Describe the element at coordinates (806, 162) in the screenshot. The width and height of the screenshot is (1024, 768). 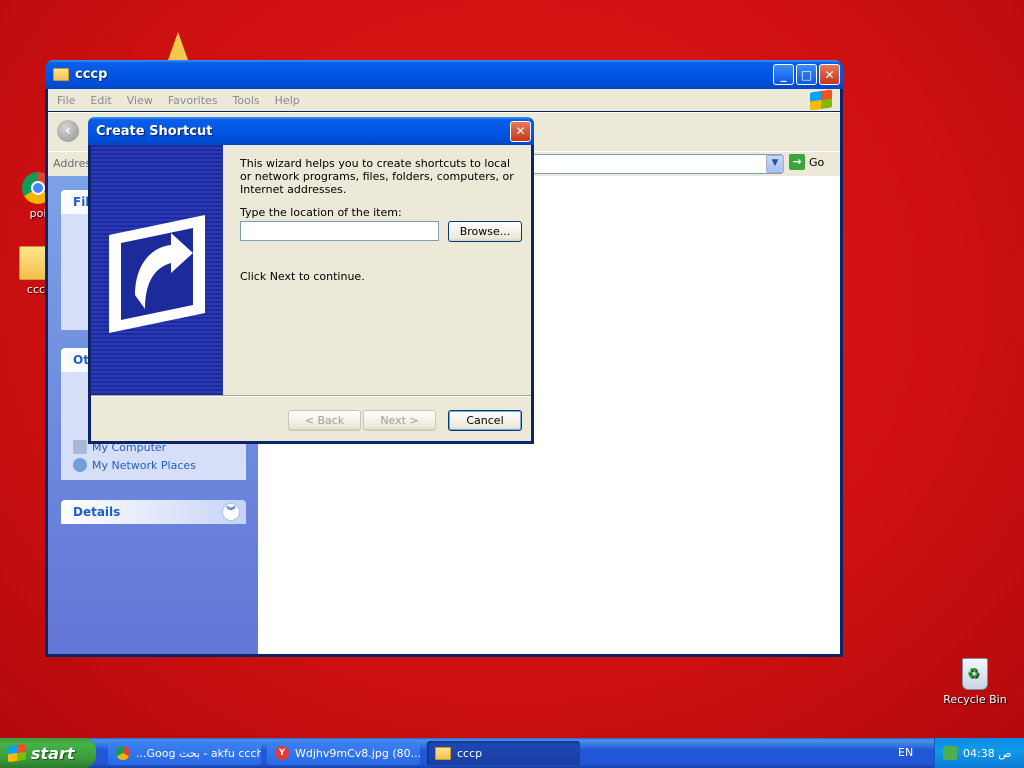
I see `go-button: → Go` at that location.